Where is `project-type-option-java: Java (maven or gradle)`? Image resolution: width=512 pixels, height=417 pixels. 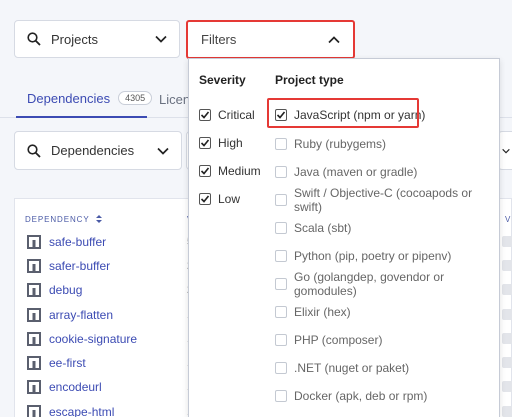
project-type-option-java: Java (maven or gradle) is located at coordinates (346, 172).